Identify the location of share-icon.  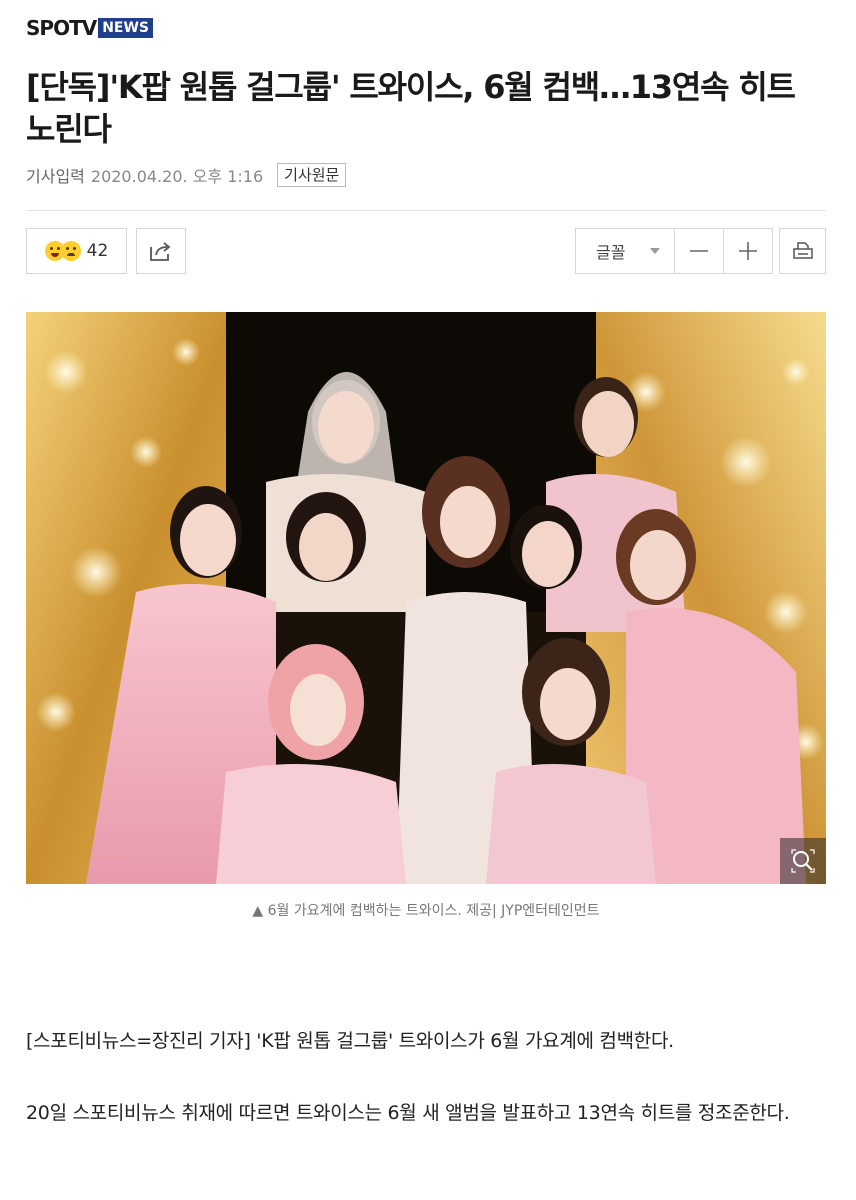
(160, 251).